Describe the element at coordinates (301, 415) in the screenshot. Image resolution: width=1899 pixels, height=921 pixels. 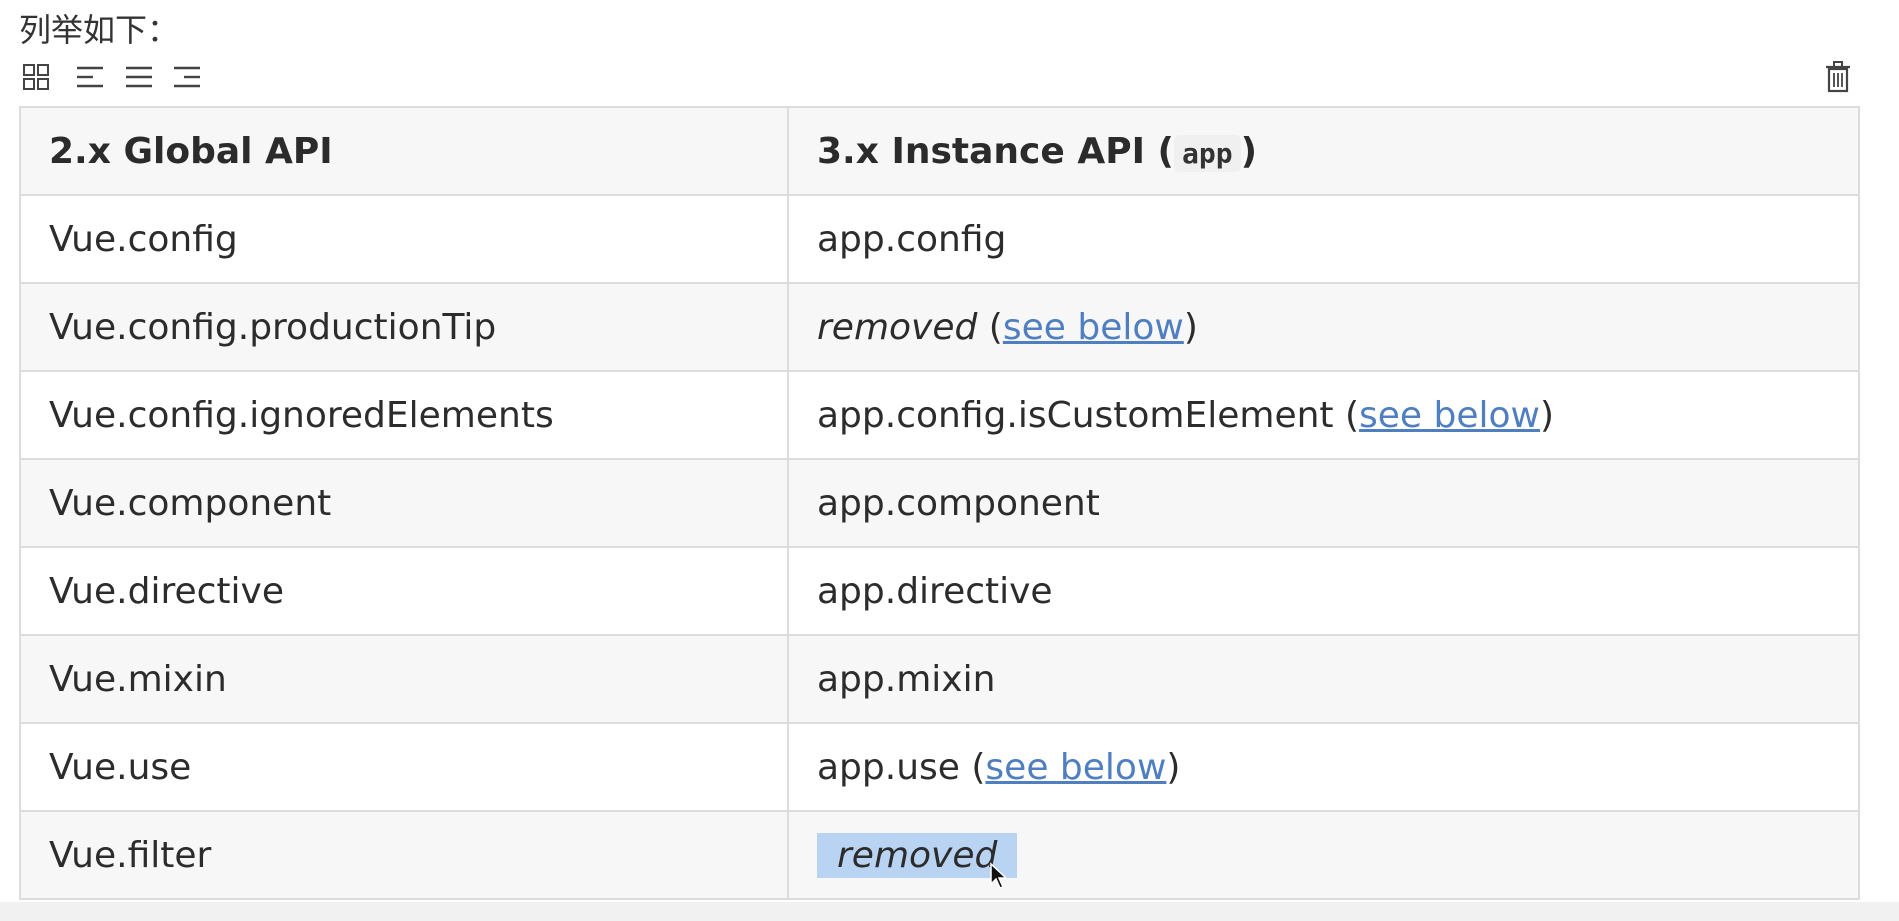
I see `cell-text: Vue.config.ignoredElements` at that location.